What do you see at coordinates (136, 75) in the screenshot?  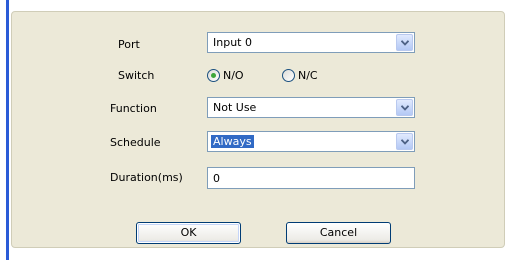 I see `switch-label: Switch` at bounding box center [136, 75].